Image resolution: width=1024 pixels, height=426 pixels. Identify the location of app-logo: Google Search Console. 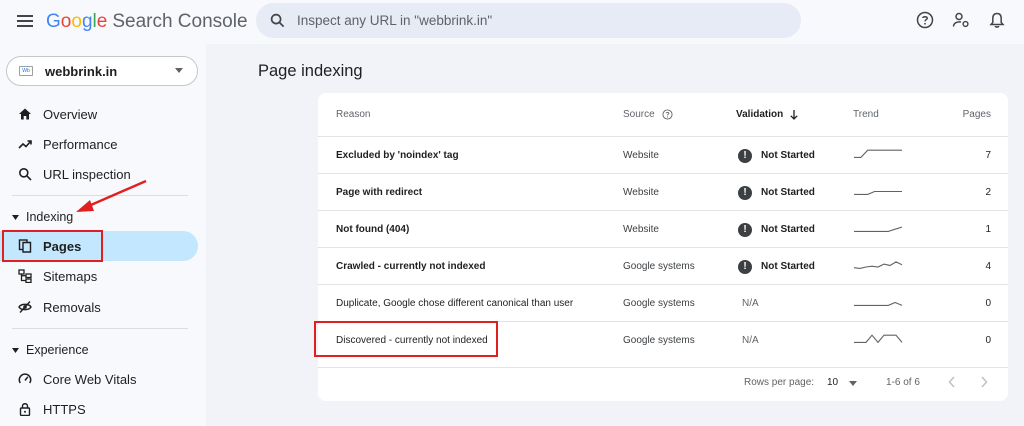
(147, 22).